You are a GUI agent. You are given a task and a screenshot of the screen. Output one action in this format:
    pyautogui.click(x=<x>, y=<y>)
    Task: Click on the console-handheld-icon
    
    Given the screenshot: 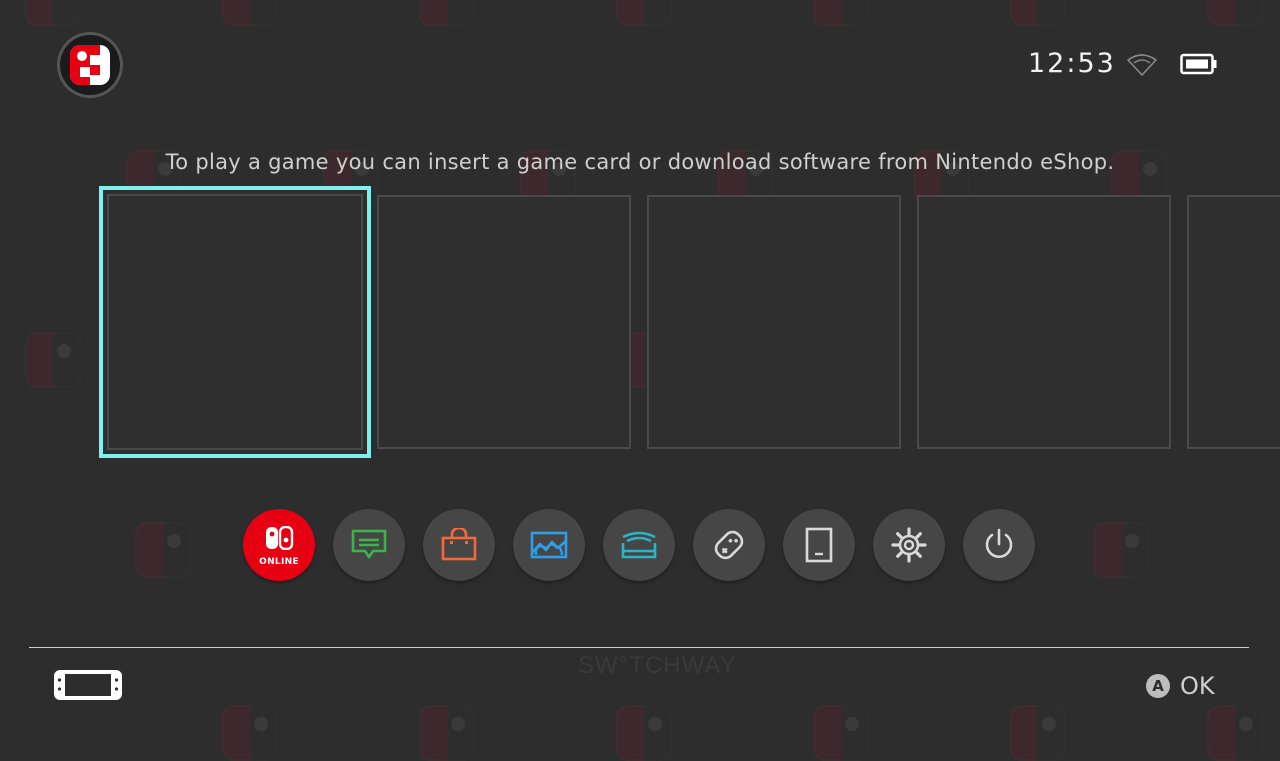 What is the action you would take?
    pyautogui.click(x=88, y=685)
    